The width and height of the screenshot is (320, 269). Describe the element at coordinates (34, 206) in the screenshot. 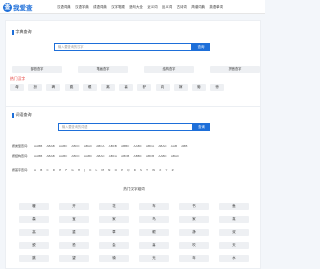

I see `hot-word-cell: 暖` at that location.